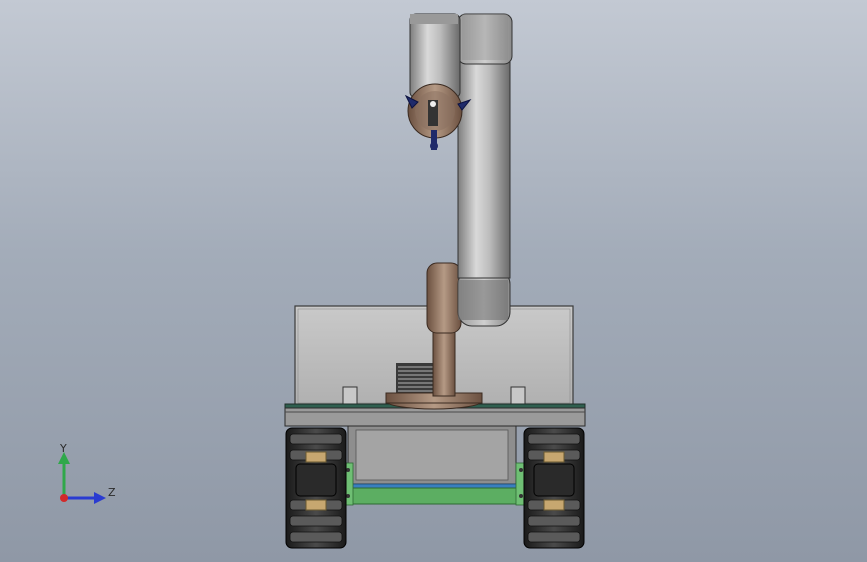 This screenshot has height=562, width=867. I want to click on chassis, so click(434, 458).